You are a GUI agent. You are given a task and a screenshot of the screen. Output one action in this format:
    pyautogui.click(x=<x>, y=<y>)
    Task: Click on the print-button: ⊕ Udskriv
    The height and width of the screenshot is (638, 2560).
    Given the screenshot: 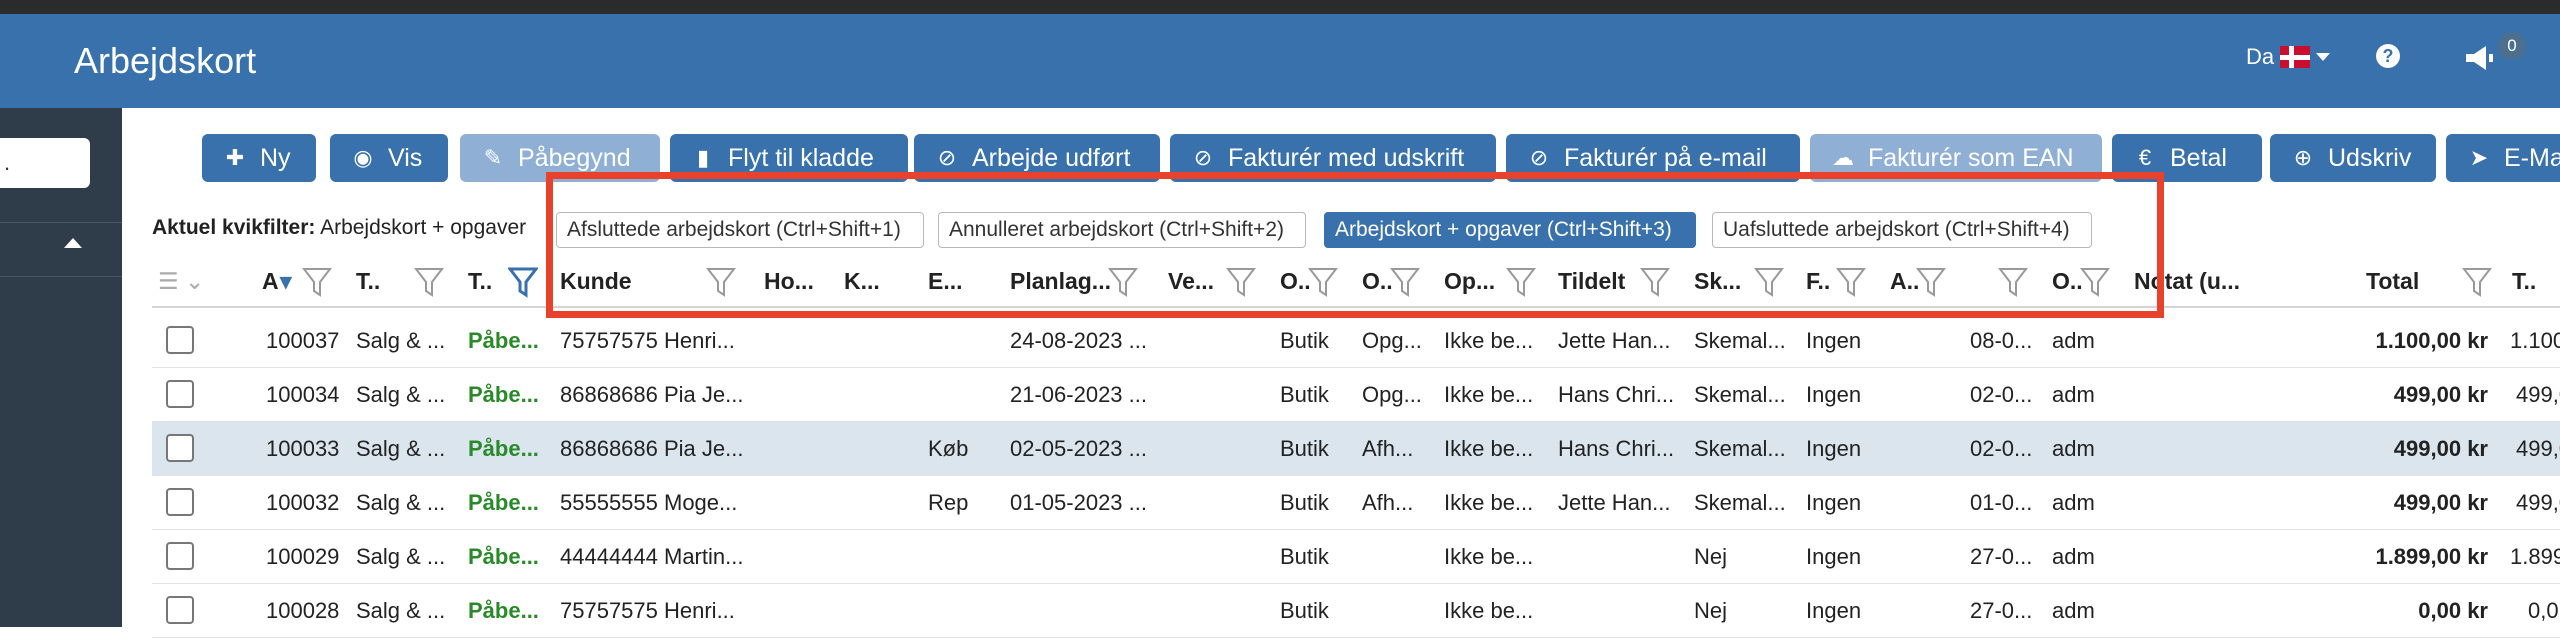 What is the action you would take?
    pyautogui.click(x=2353, y=158)
    